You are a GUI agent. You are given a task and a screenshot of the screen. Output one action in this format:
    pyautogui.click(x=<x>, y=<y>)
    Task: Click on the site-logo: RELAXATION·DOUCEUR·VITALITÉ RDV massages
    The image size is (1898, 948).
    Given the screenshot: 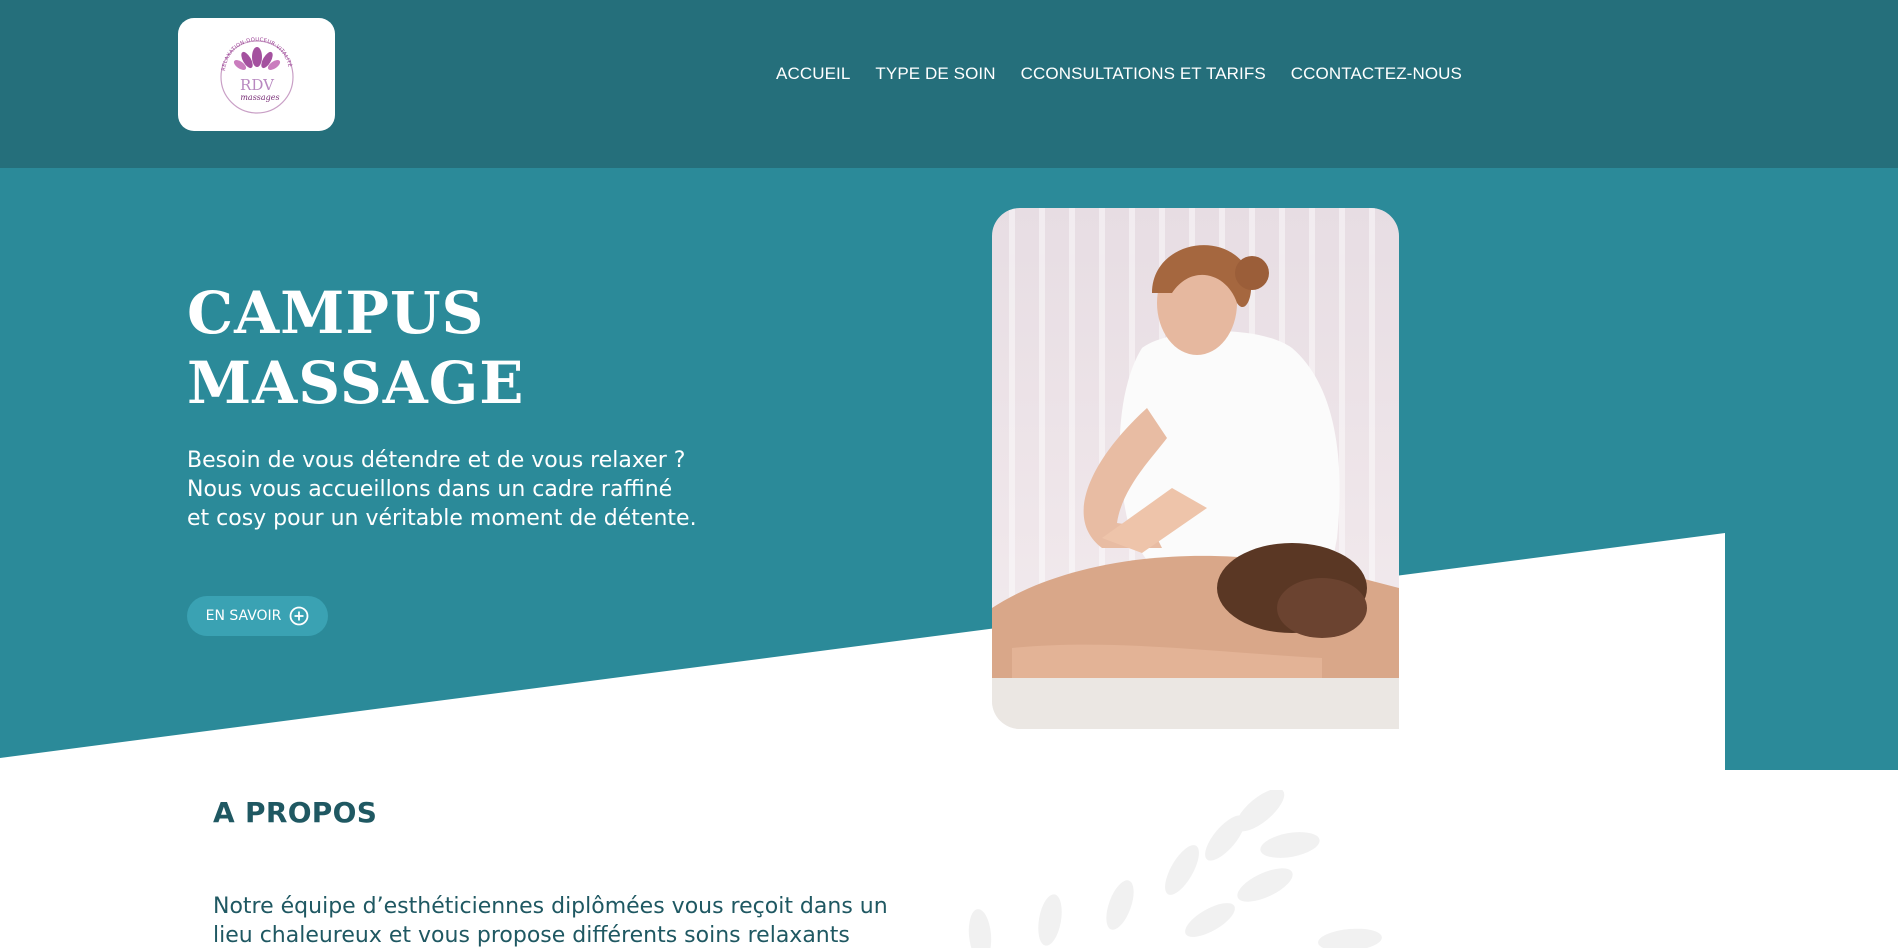 What is the action you would take?
    pyautogui.click(x=256, y=74)
    